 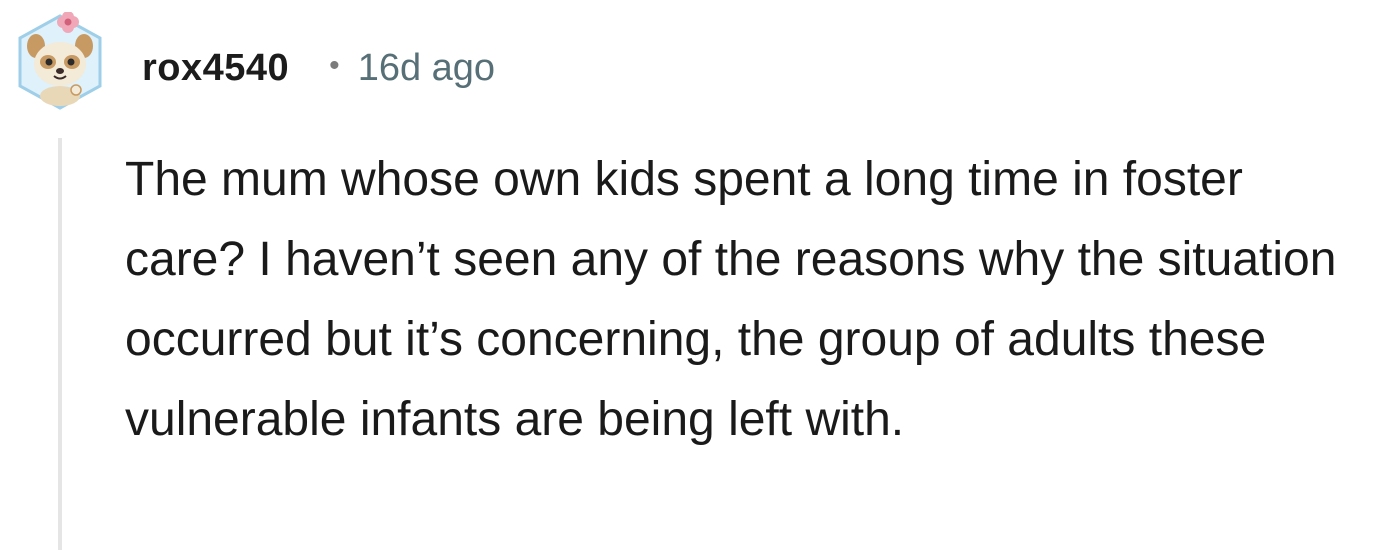 I want to click on comment-meta: rox4540 • 16d ago, so click(x=318, y=68).